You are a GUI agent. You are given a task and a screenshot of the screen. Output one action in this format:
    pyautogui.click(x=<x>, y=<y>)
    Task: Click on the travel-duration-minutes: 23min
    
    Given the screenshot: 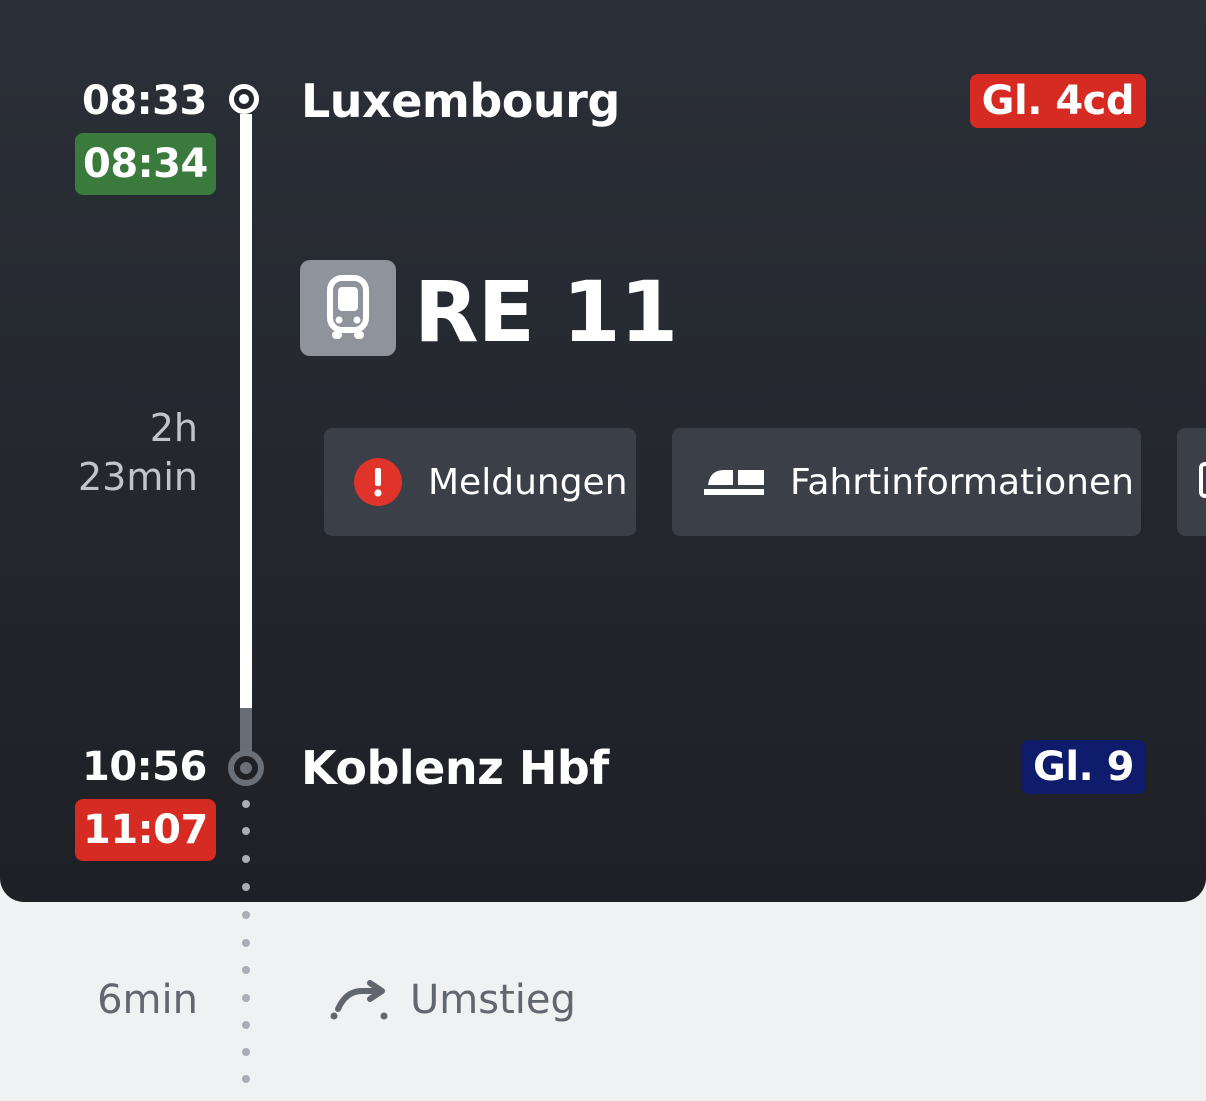 What is the action you would take?
    pyautogui.click(x=137, y=477)
    